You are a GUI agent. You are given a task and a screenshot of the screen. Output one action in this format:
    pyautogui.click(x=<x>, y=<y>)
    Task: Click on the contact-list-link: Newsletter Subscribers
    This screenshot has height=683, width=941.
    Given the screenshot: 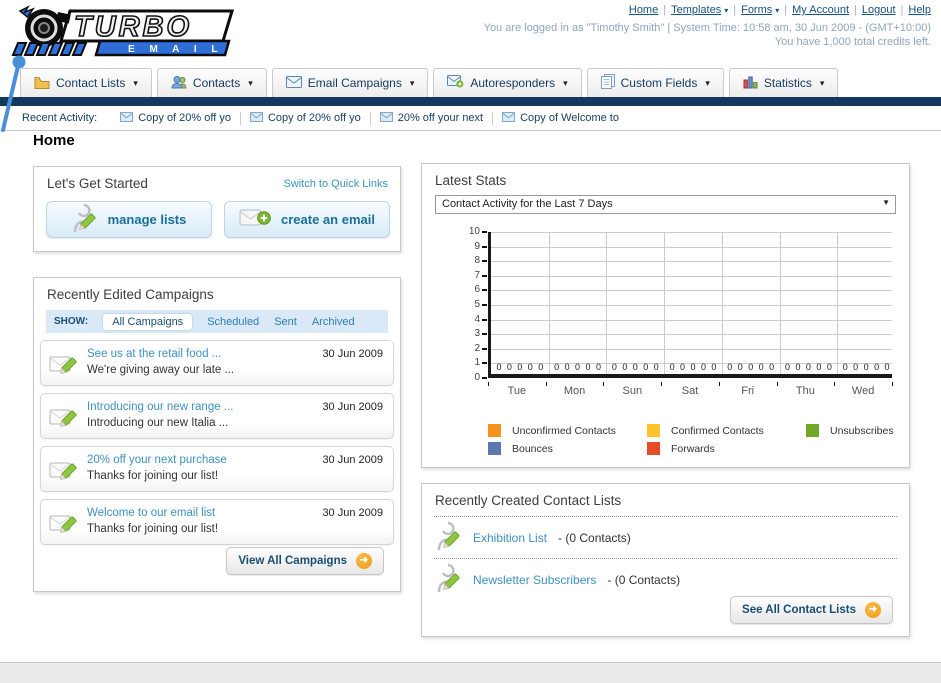 What is the action you would take?
    pyautogui.click(x=534, y=580)
    